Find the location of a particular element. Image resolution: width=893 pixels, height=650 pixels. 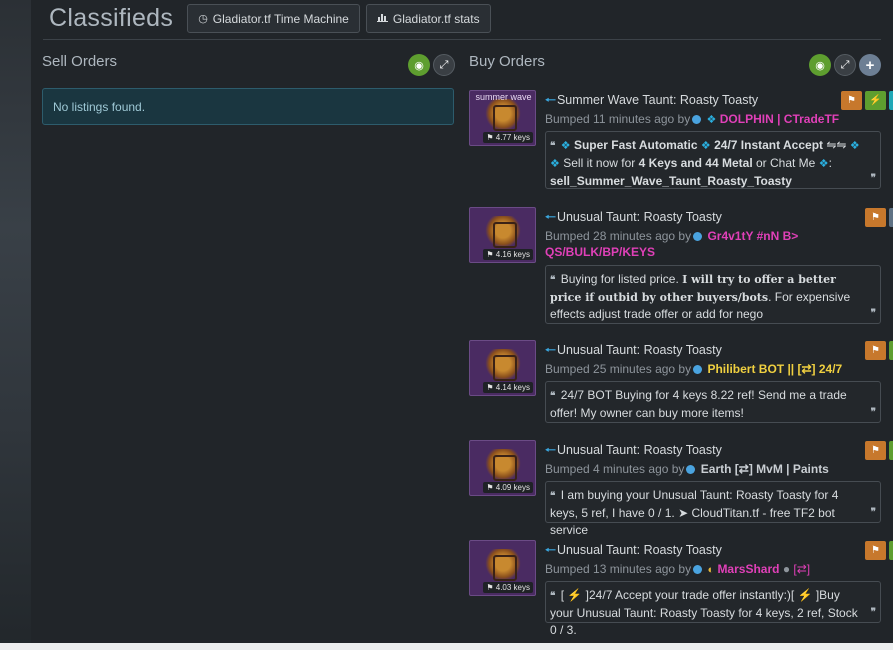

trade-indicator: [⇄] is located at coordinates (802, 569).